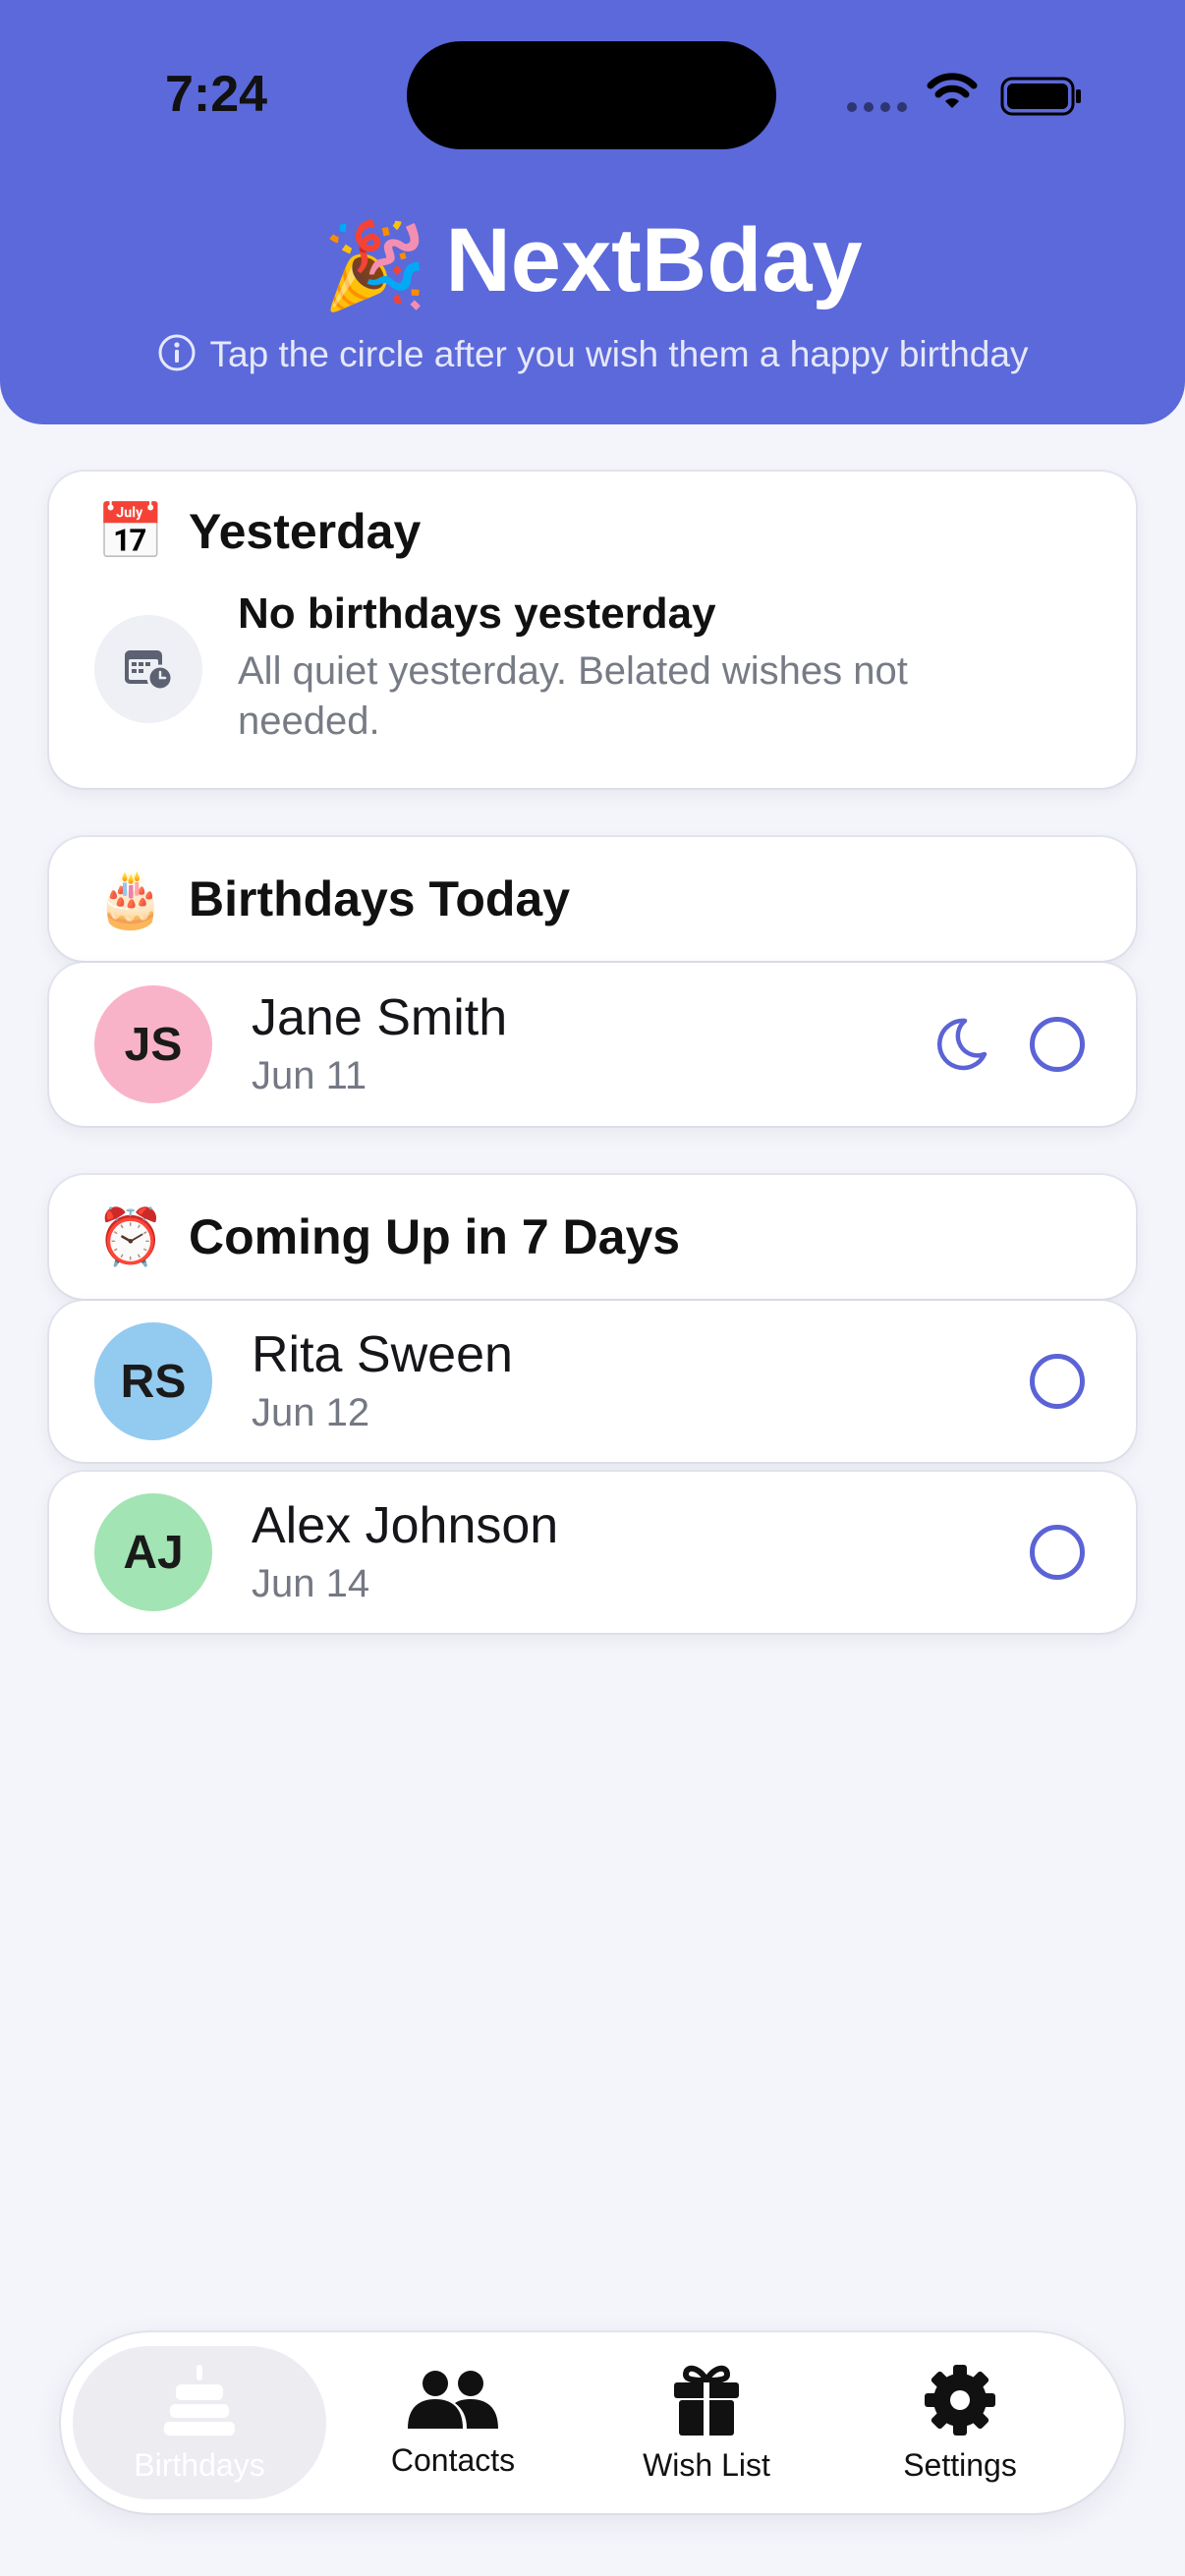  I want to click on avatar: RS, so click(153, 1381).